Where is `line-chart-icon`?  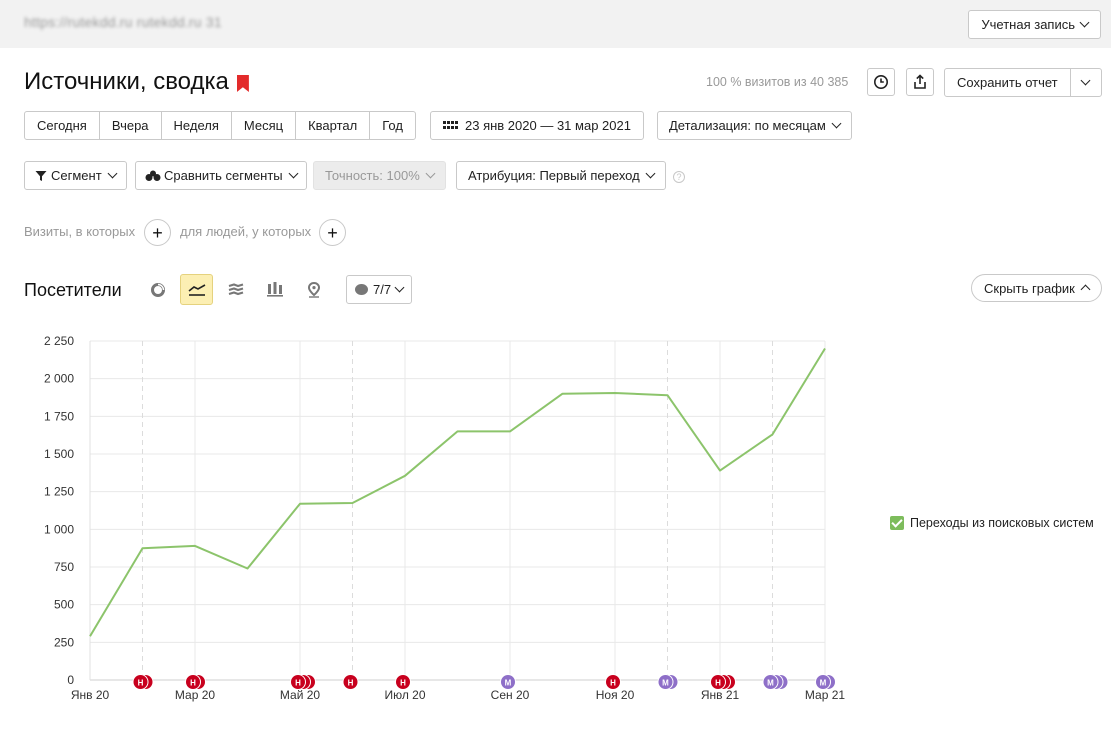
line-chart-icon is located at coordinates (196, 289).